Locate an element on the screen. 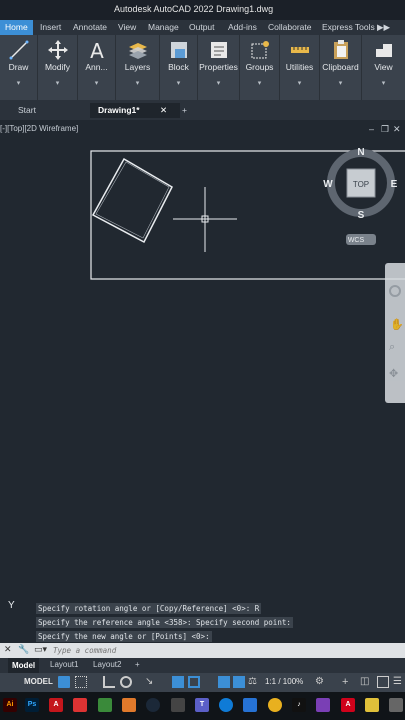 Image resolution: width=405 pixels, height=720 pixels. clean-screen-icon is located at coordinates (383, 682).